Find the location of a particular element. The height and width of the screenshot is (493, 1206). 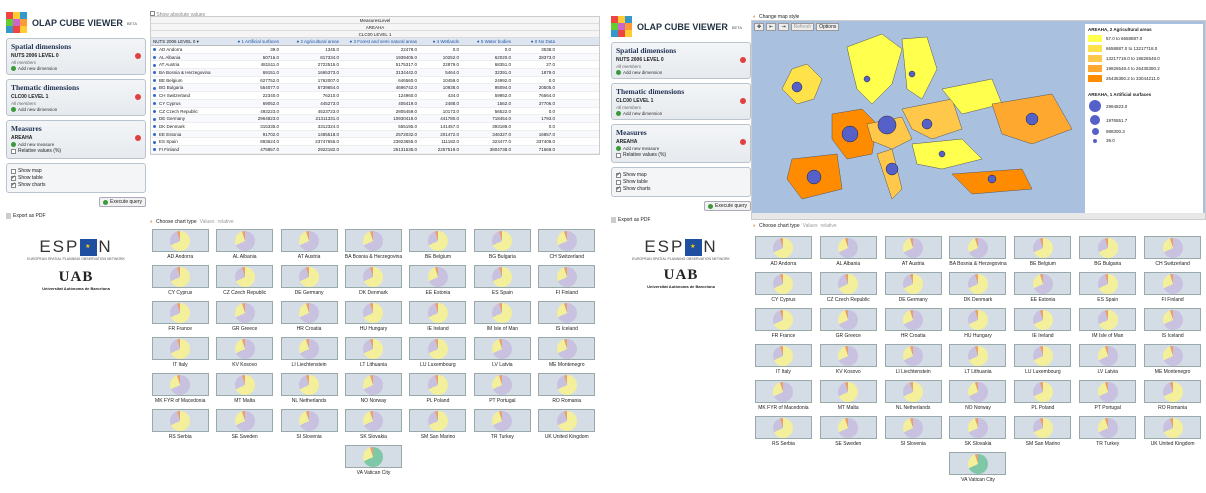

country-pie-chart: SI Slovenia is located at coordinates (913, 433).